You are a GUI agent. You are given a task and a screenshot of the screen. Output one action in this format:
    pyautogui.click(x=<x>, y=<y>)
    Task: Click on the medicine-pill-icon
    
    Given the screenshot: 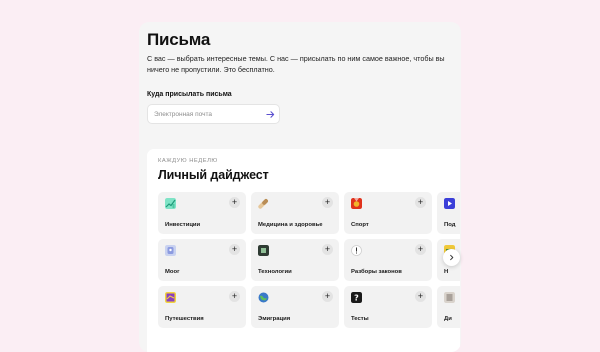 What is the action you would take?
    pyautogui.click(x=263, y=203)
    